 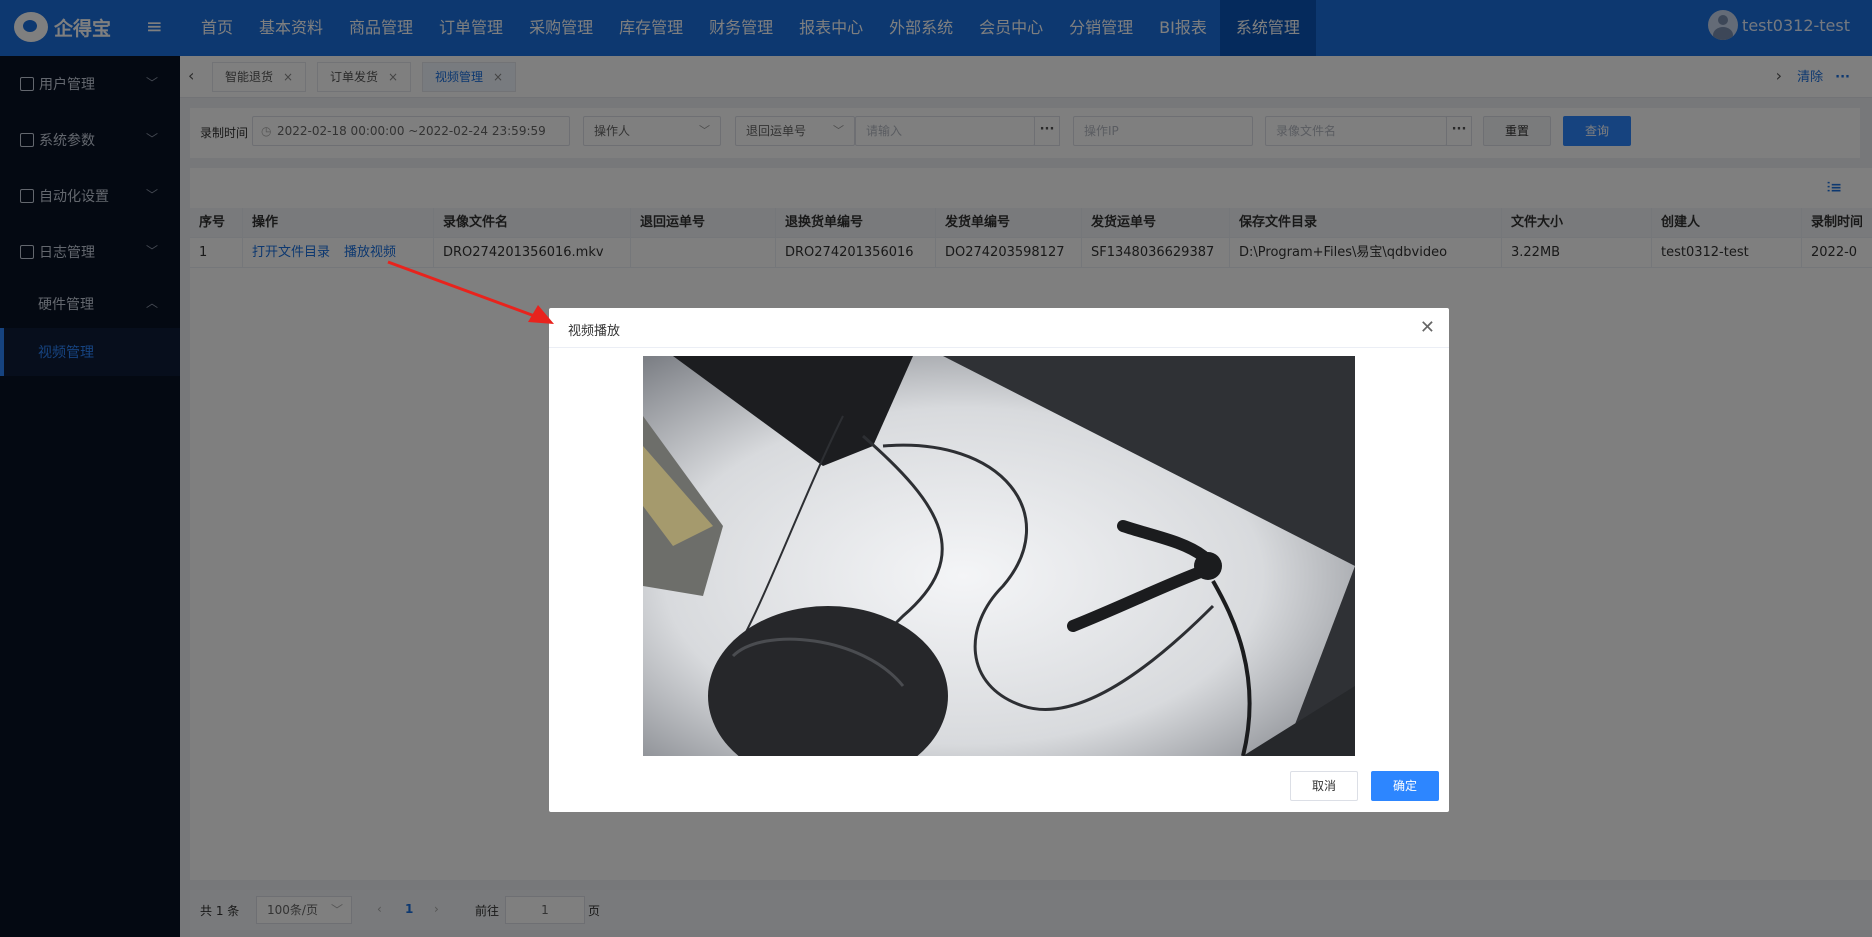 I want to click on dialog-header: 视频播放 ✕, so click(x=999, y=328).